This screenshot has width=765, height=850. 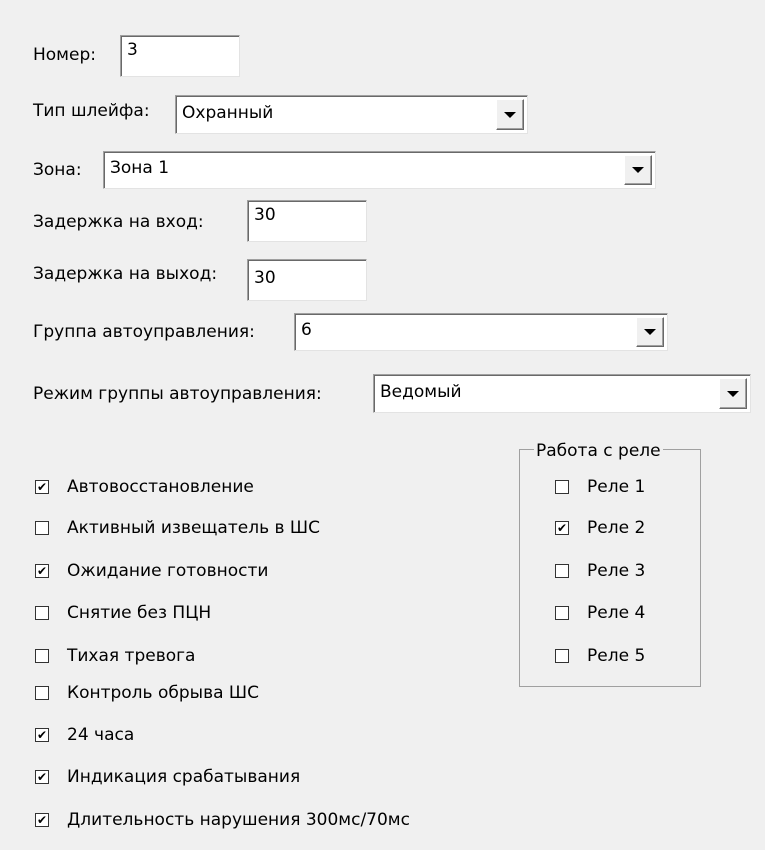 What do you see at coordinates (351, 114) in the screenshot?
I see `loop-type-select: Охранный` at bounding box center [351, 114].